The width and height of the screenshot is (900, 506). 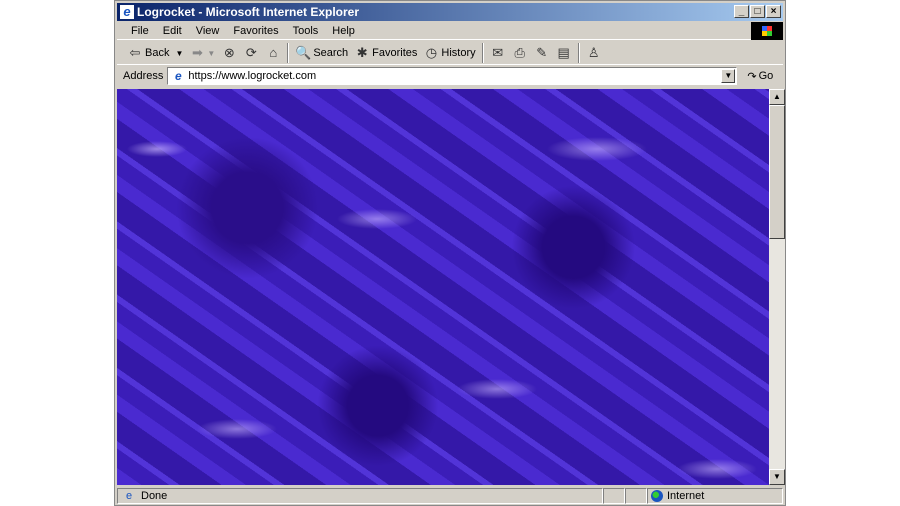 I want to click on scroll-thumb, so click(x=777, y=172).